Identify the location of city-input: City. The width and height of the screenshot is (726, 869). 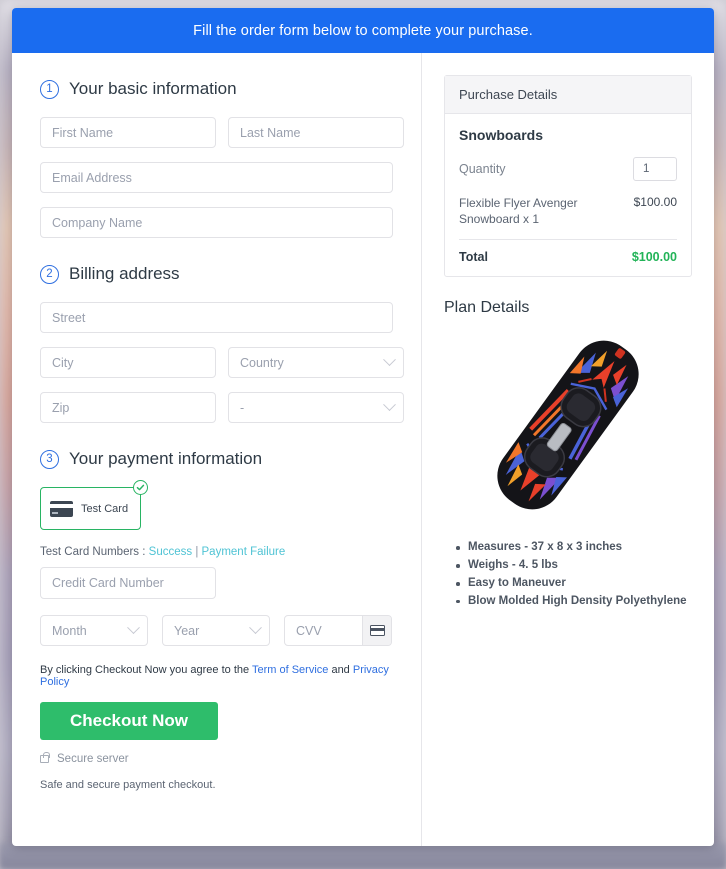
(128, 362).